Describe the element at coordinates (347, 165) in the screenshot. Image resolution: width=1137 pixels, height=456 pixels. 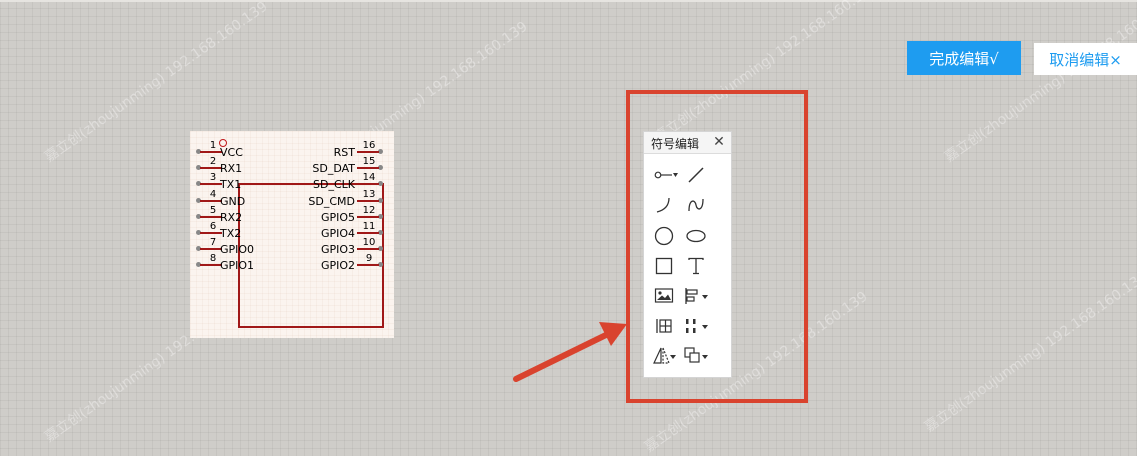
I see `pin-right: 15 SD_DAT` at that location.